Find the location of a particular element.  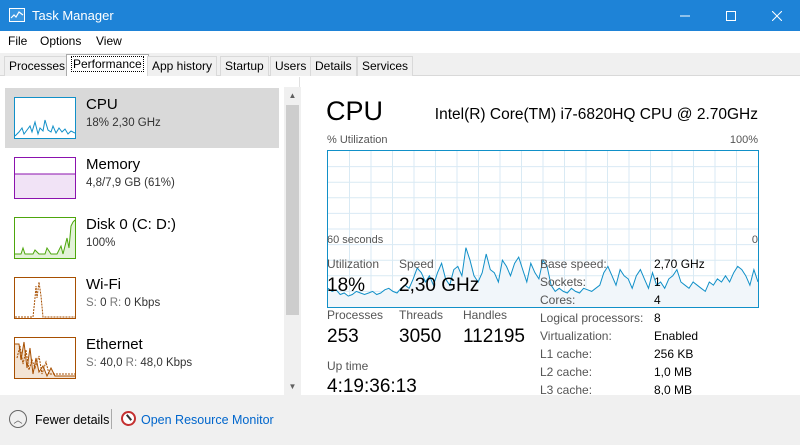

close-button is located at coordinates (777, 15).